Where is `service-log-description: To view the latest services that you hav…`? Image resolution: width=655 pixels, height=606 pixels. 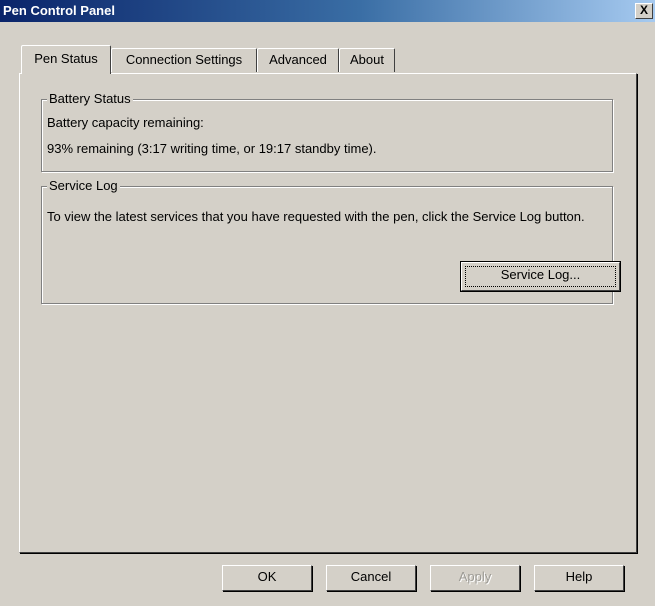 service-log-description: To view the latest services that you hav… is located at coordinates (316, 216).